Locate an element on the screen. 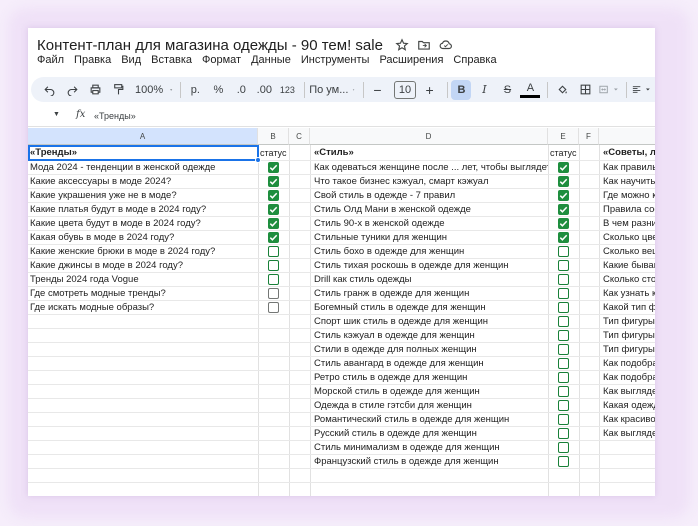 Image resolution: width=698 pixels, height=526 pixels. table-cell: Drill как стиль одежды is located at coordinates (430, 280).